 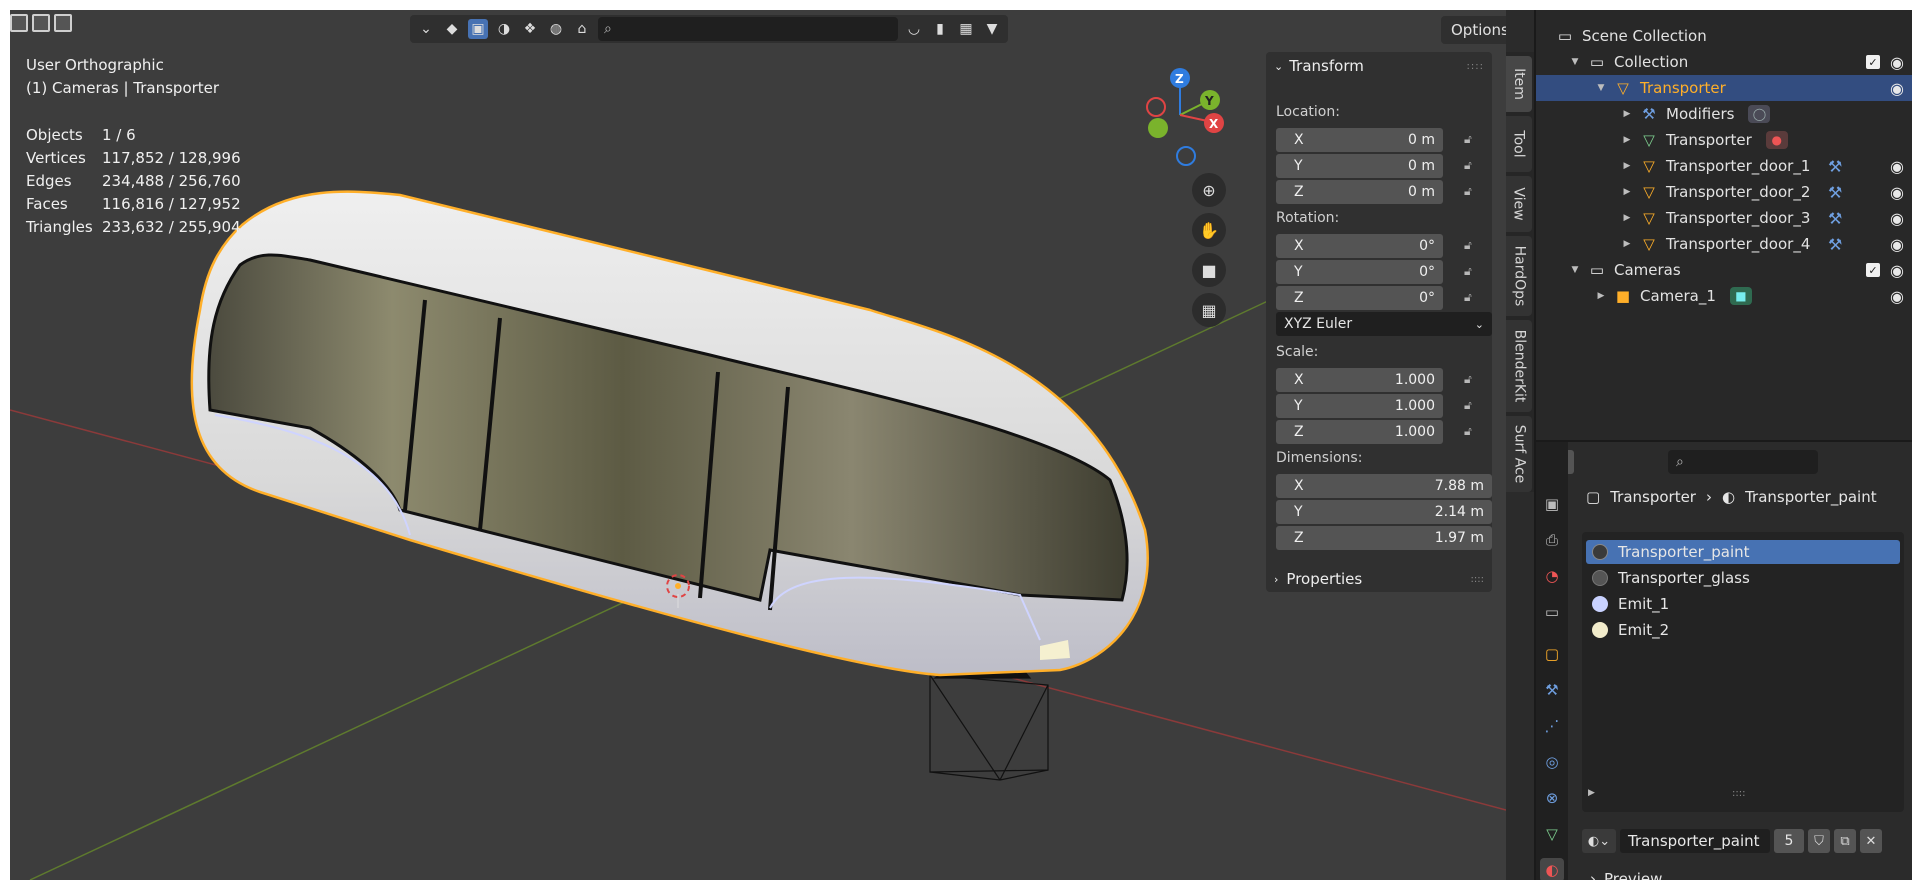 I want to click on checkbox-icon: ✓, so click(x=1873, y=62).